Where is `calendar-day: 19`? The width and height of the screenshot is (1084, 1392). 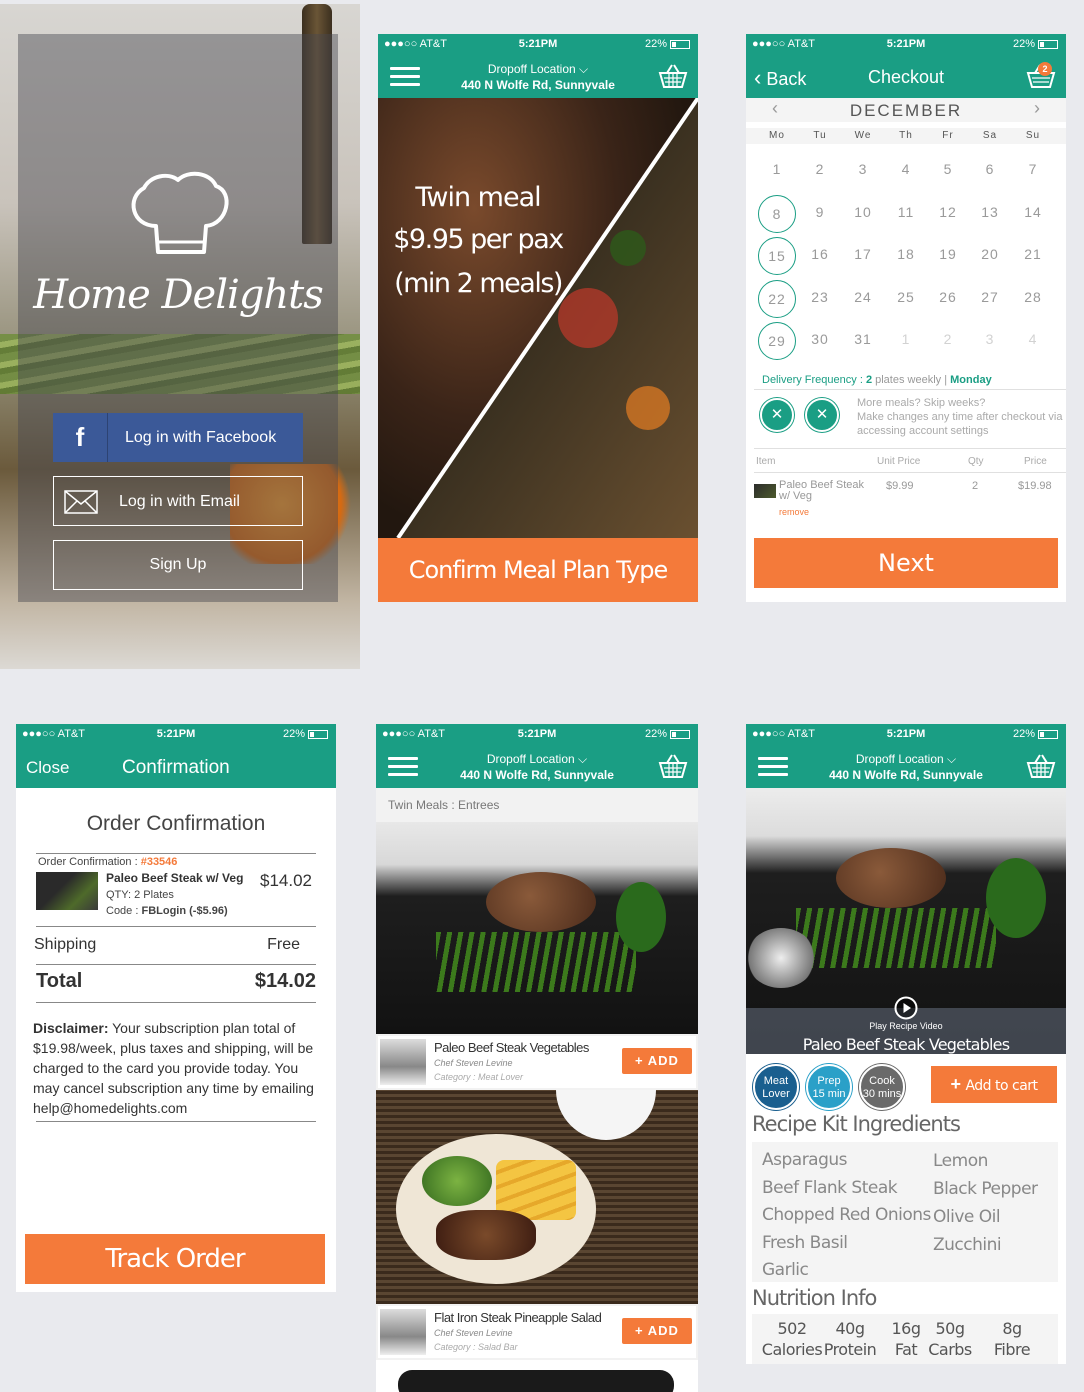 calendar-day: 19 is located at coordinates (948, 256).